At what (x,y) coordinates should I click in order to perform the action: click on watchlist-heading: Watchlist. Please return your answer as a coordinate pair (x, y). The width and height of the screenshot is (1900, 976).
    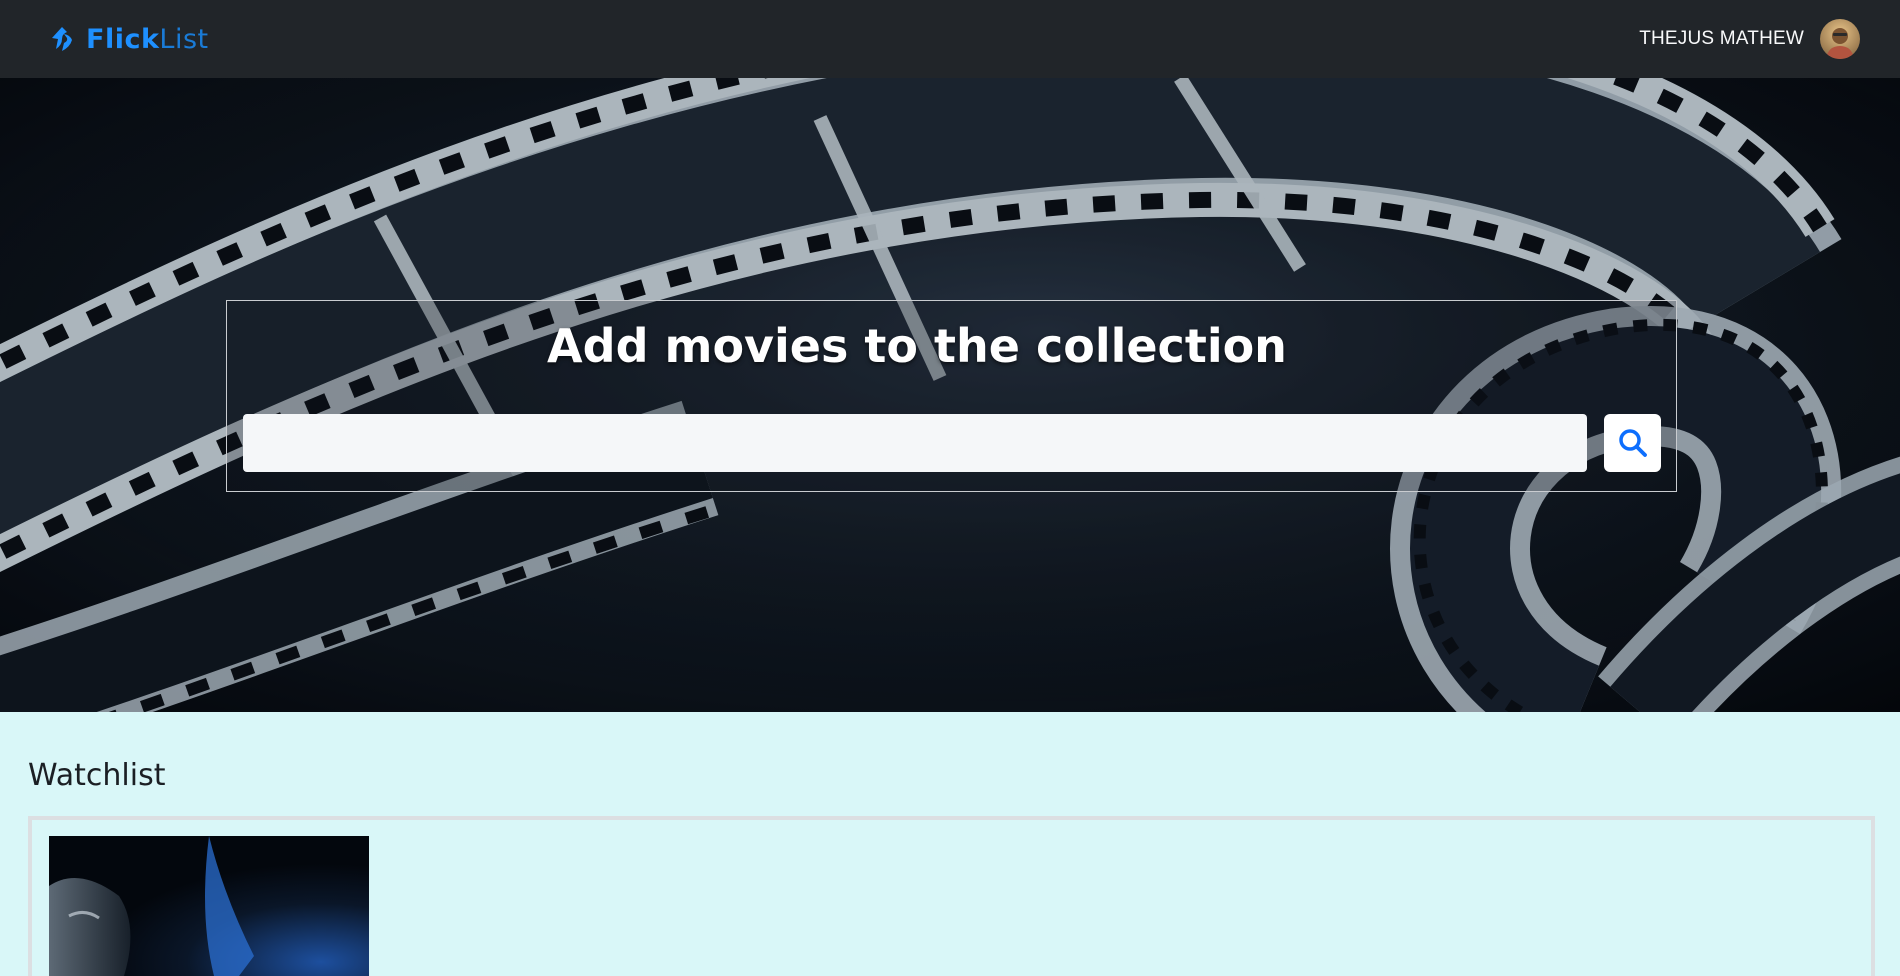
    Looking at the image, I should click on (97, 775).